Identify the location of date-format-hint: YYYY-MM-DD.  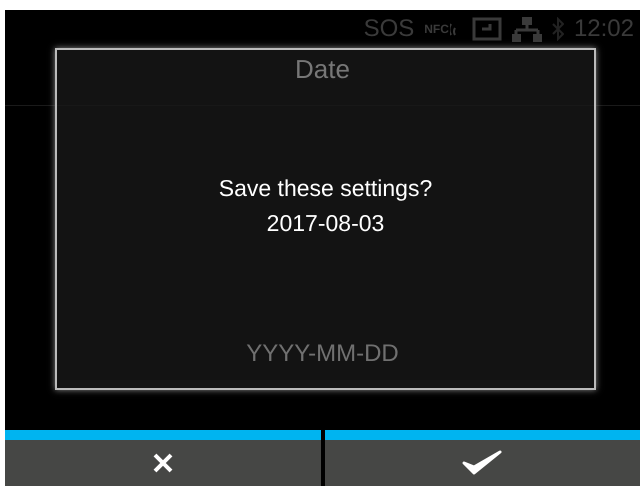
(322, 354).